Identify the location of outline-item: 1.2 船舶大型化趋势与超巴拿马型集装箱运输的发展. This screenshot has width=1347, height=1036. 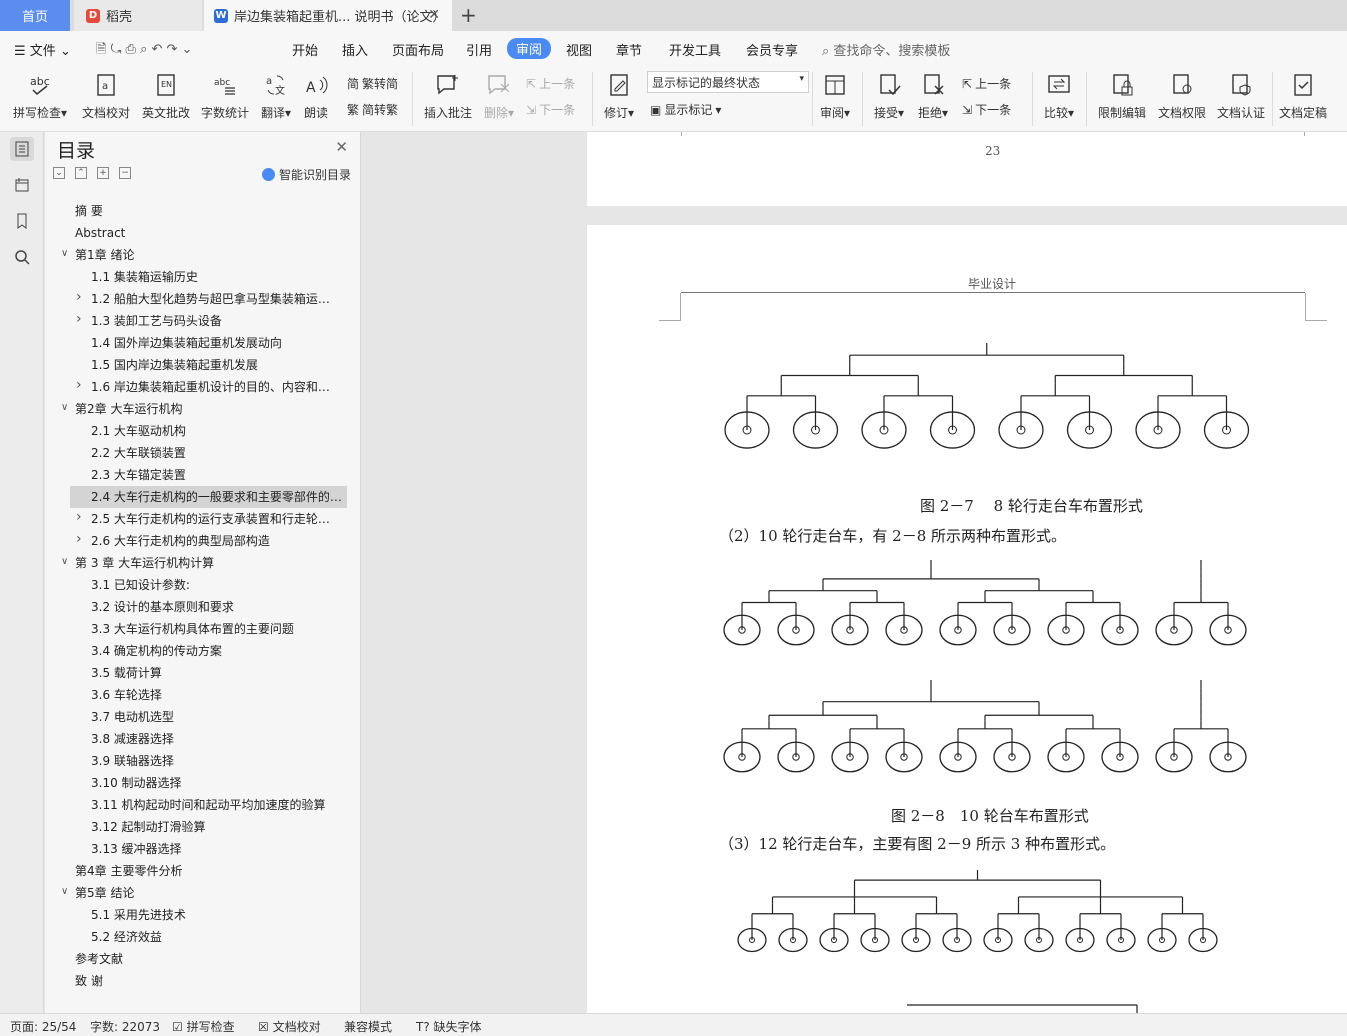
(196, 299).